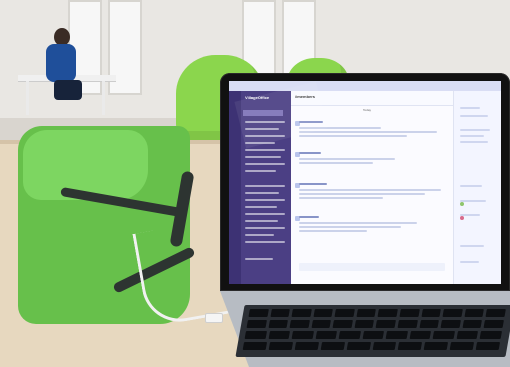 This screenshot has width=510, height=367. Describe the element at coordinates (477, 187) in the screenshot. I see `right-panel` at that location.